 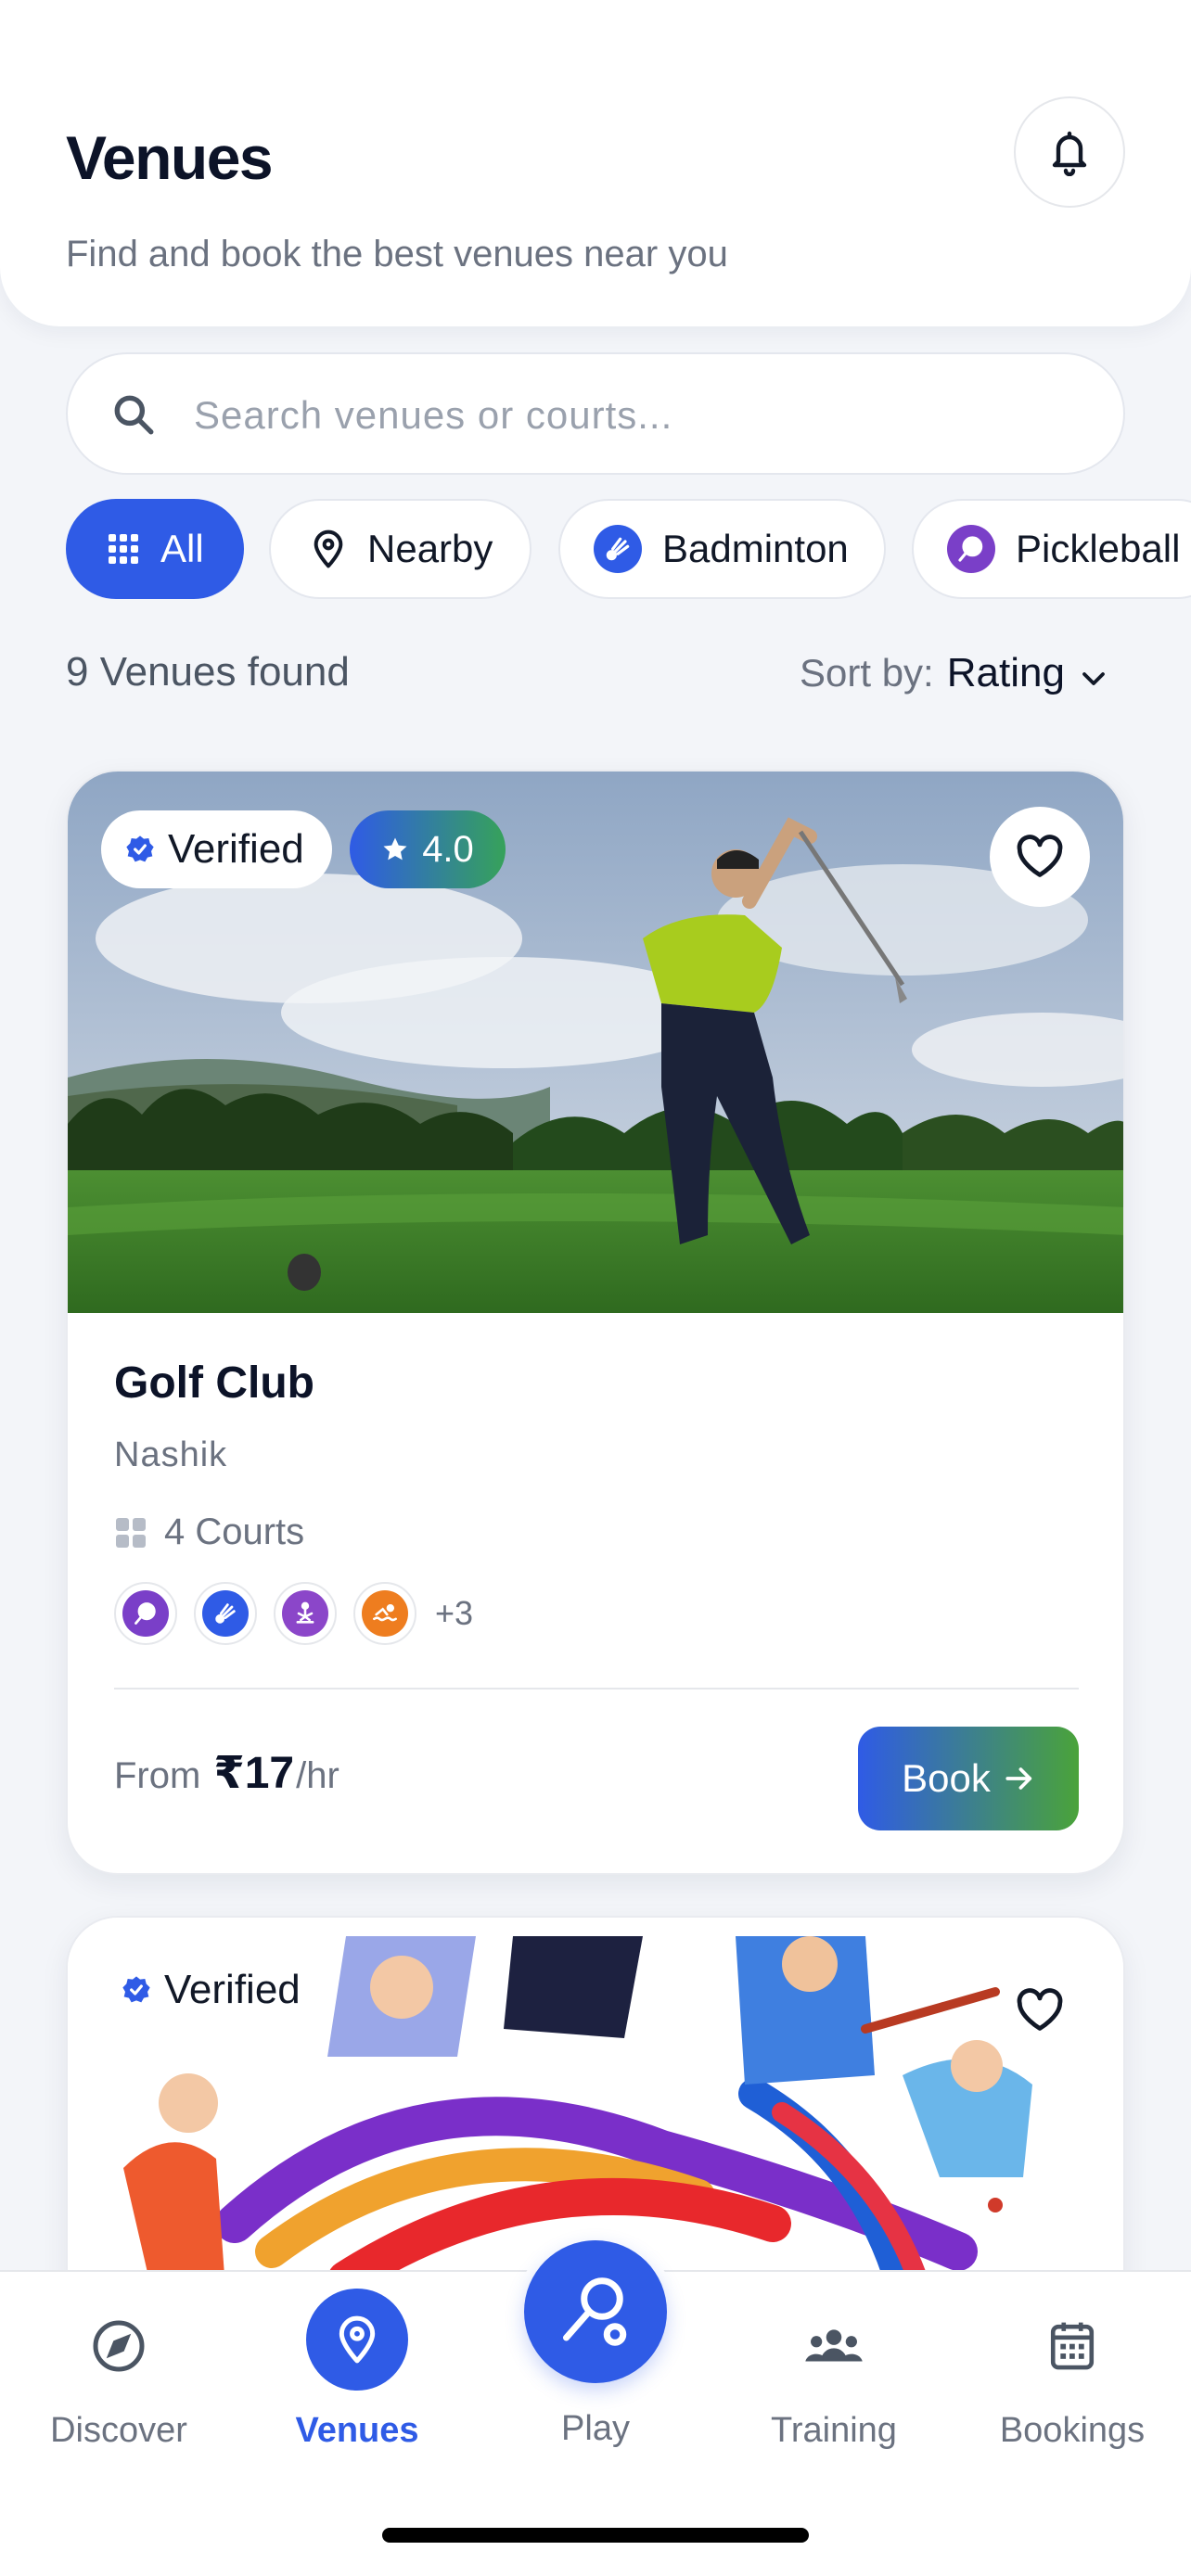 I want to click on nav-item-training: Training, so click(x=834, y=2388).